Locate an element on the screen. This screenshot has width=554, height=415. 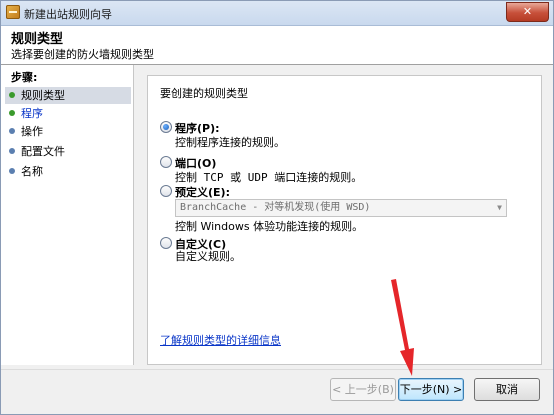
cancel-button: 取消 is located at coordinates (507, 389).